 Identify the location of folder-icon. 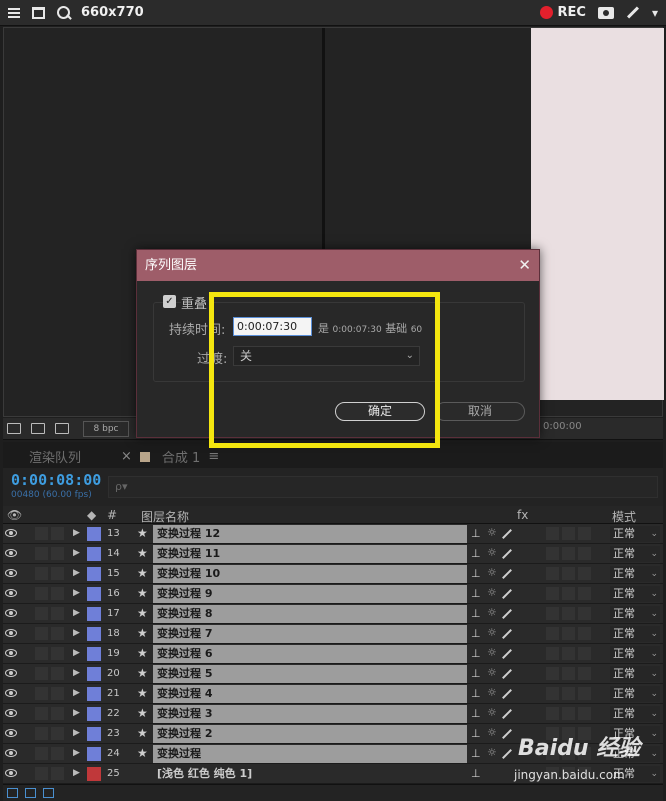
(38, 428).